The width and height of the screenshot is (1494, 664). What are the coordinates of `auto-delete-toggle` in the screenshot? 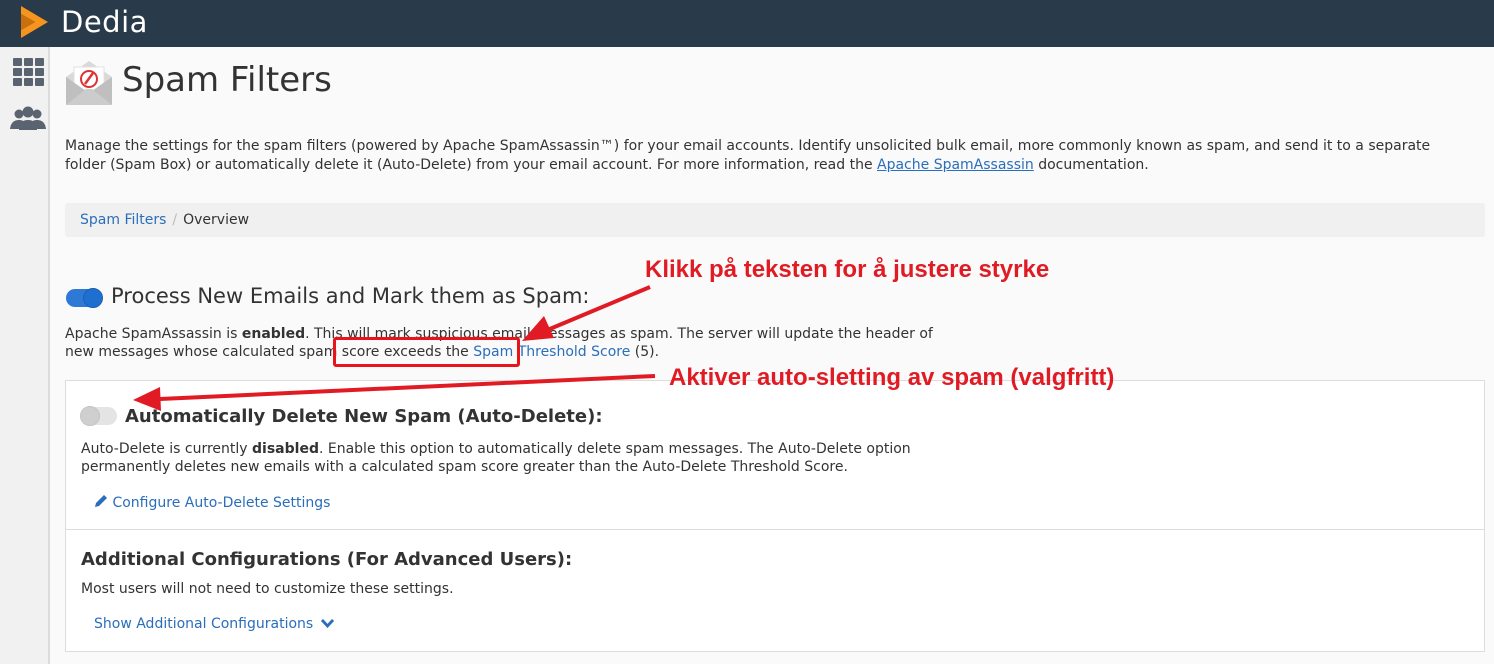 It's located at (98, 416).